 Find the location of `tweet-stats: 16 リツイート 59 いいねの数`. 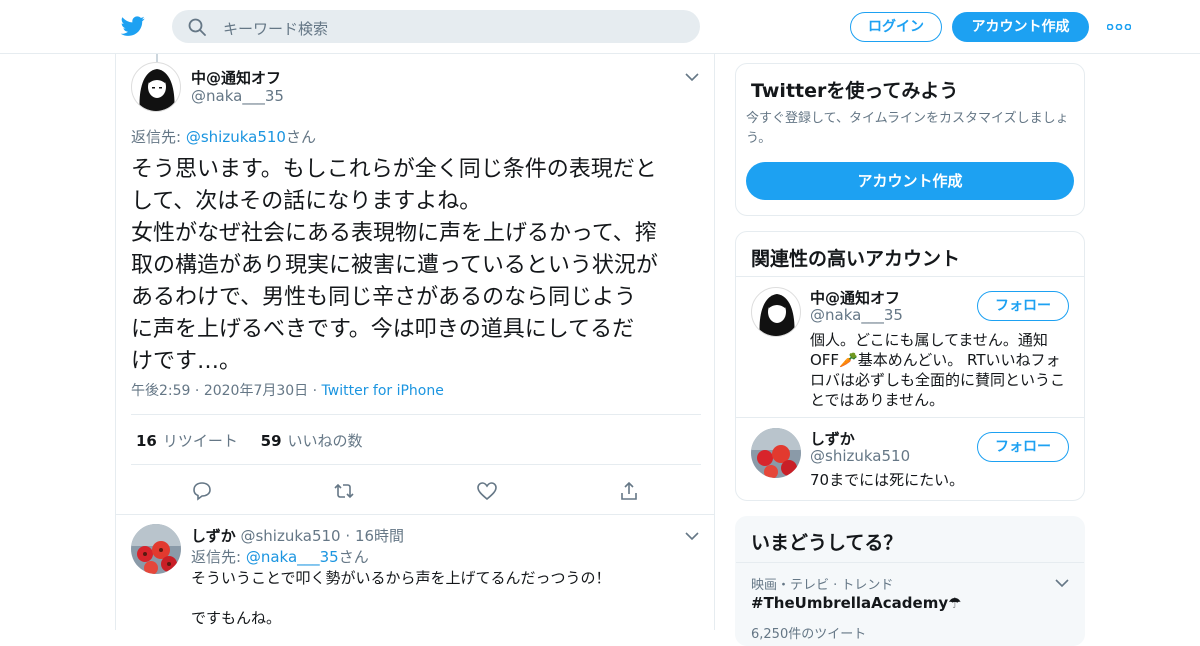

tweet-stats: 16 リツイート 59 いいねの数 is located at coordinates (249, 440).